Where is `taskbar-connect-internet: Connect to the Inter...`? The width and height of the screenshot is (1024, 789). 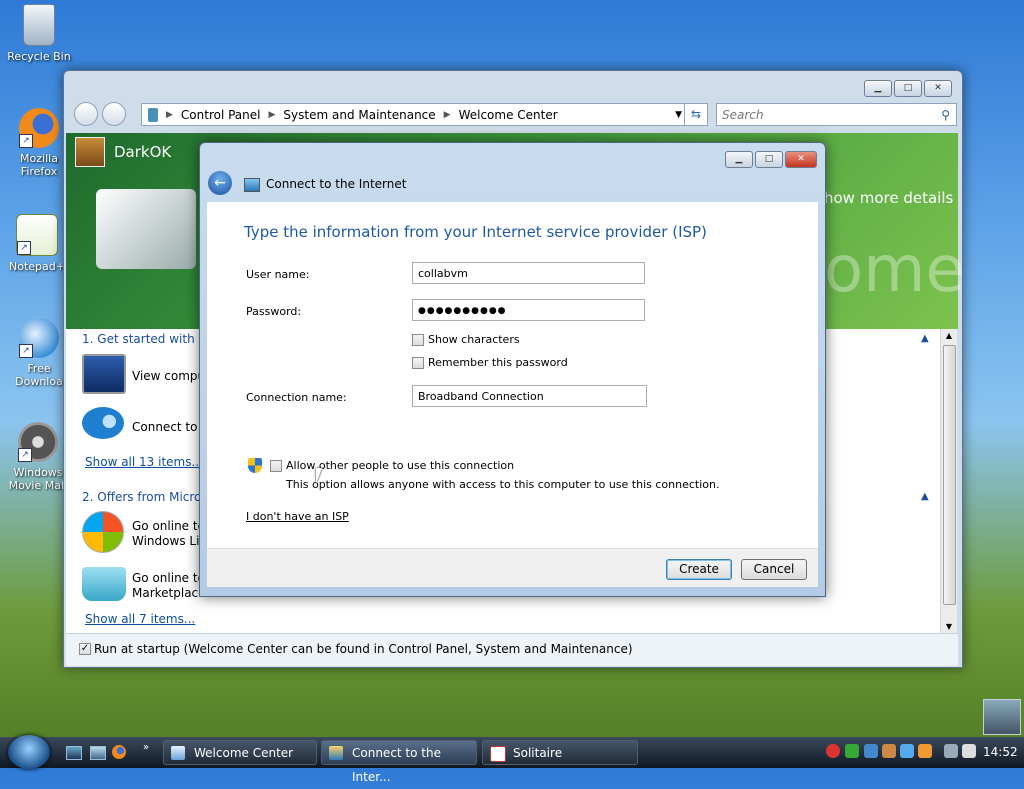
taskbar-connect-internet: Connect to the Inter... is located at coordinates (399, 762).